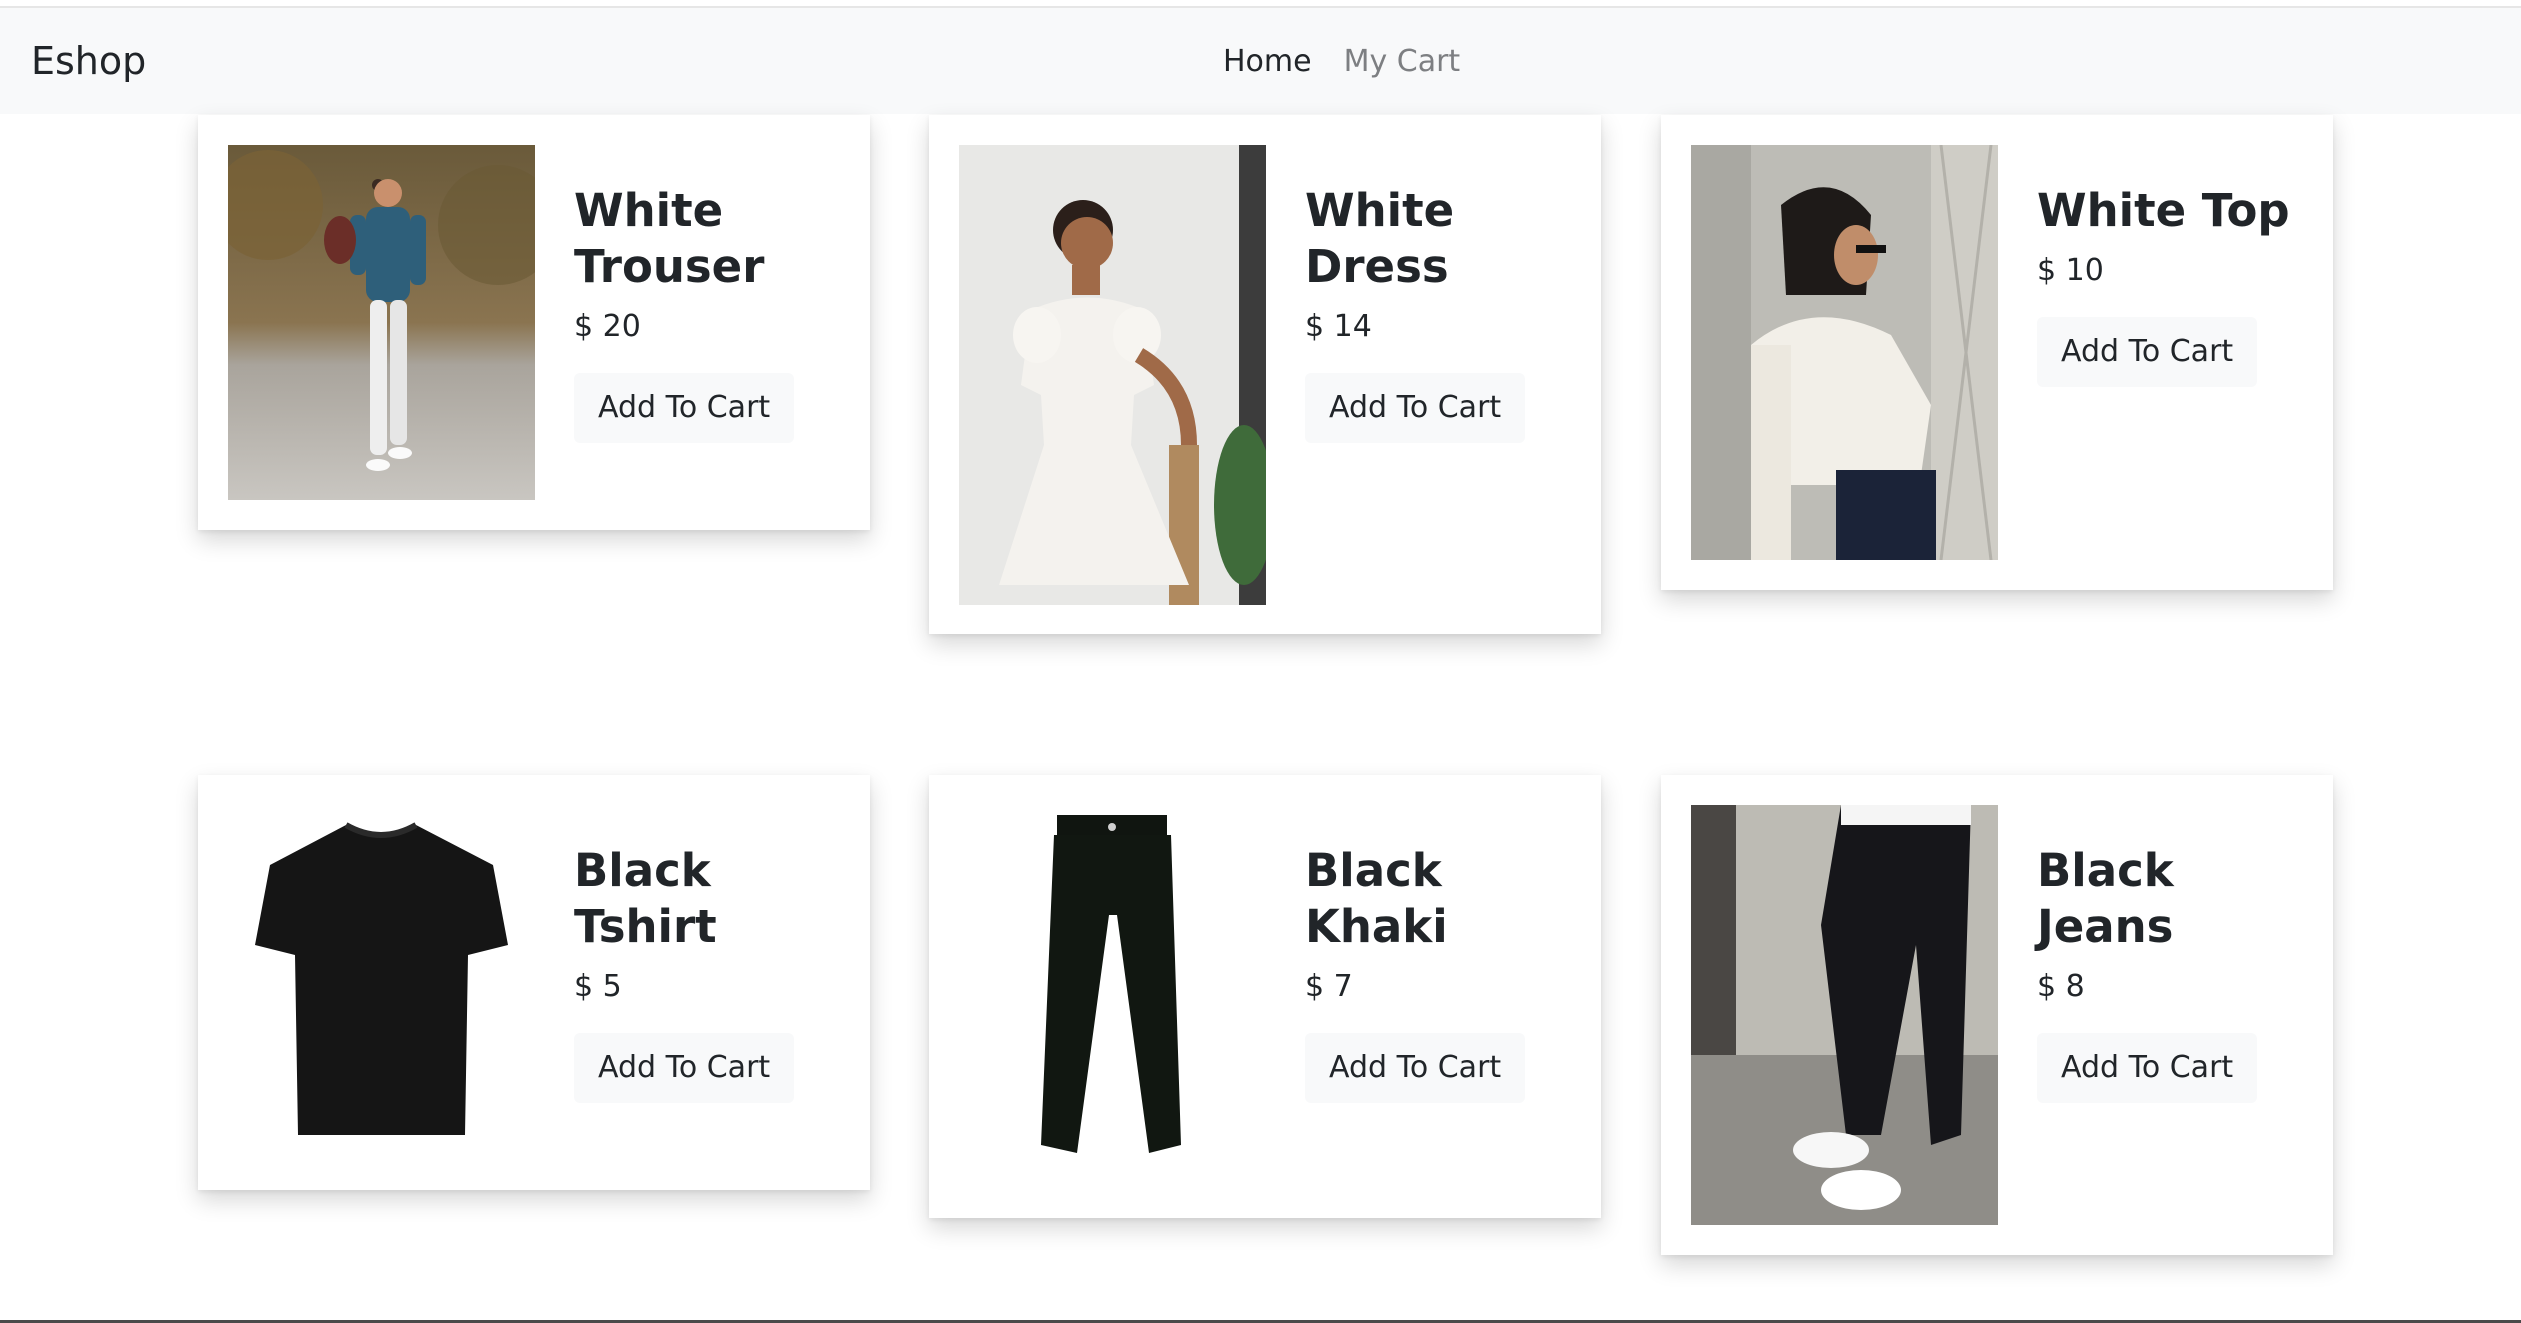 This screenshot has width=2521, height=1323. I want to click on product-card-white-trouser: White Trouser $ 20 Add To Cart, so click(534, 322).